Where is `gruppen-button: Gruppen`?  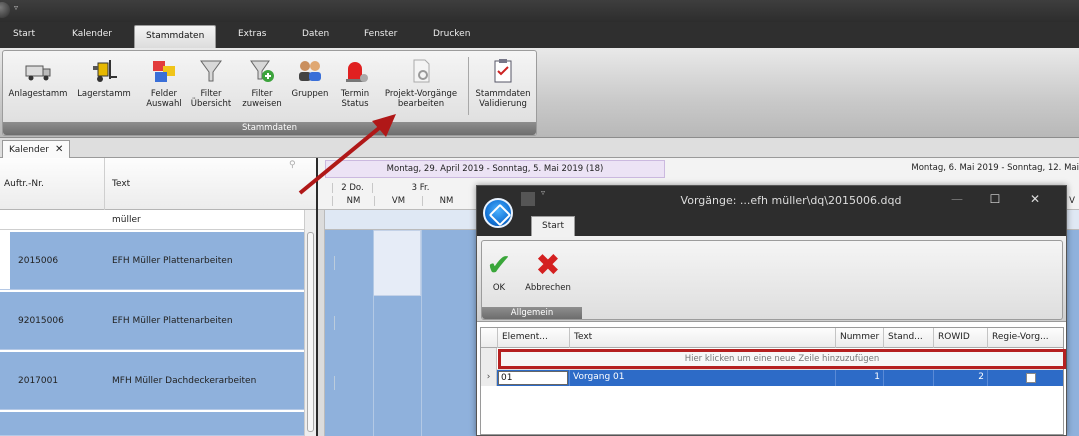
gruppen-button: Gruppen is located at coordinates (310, 78).